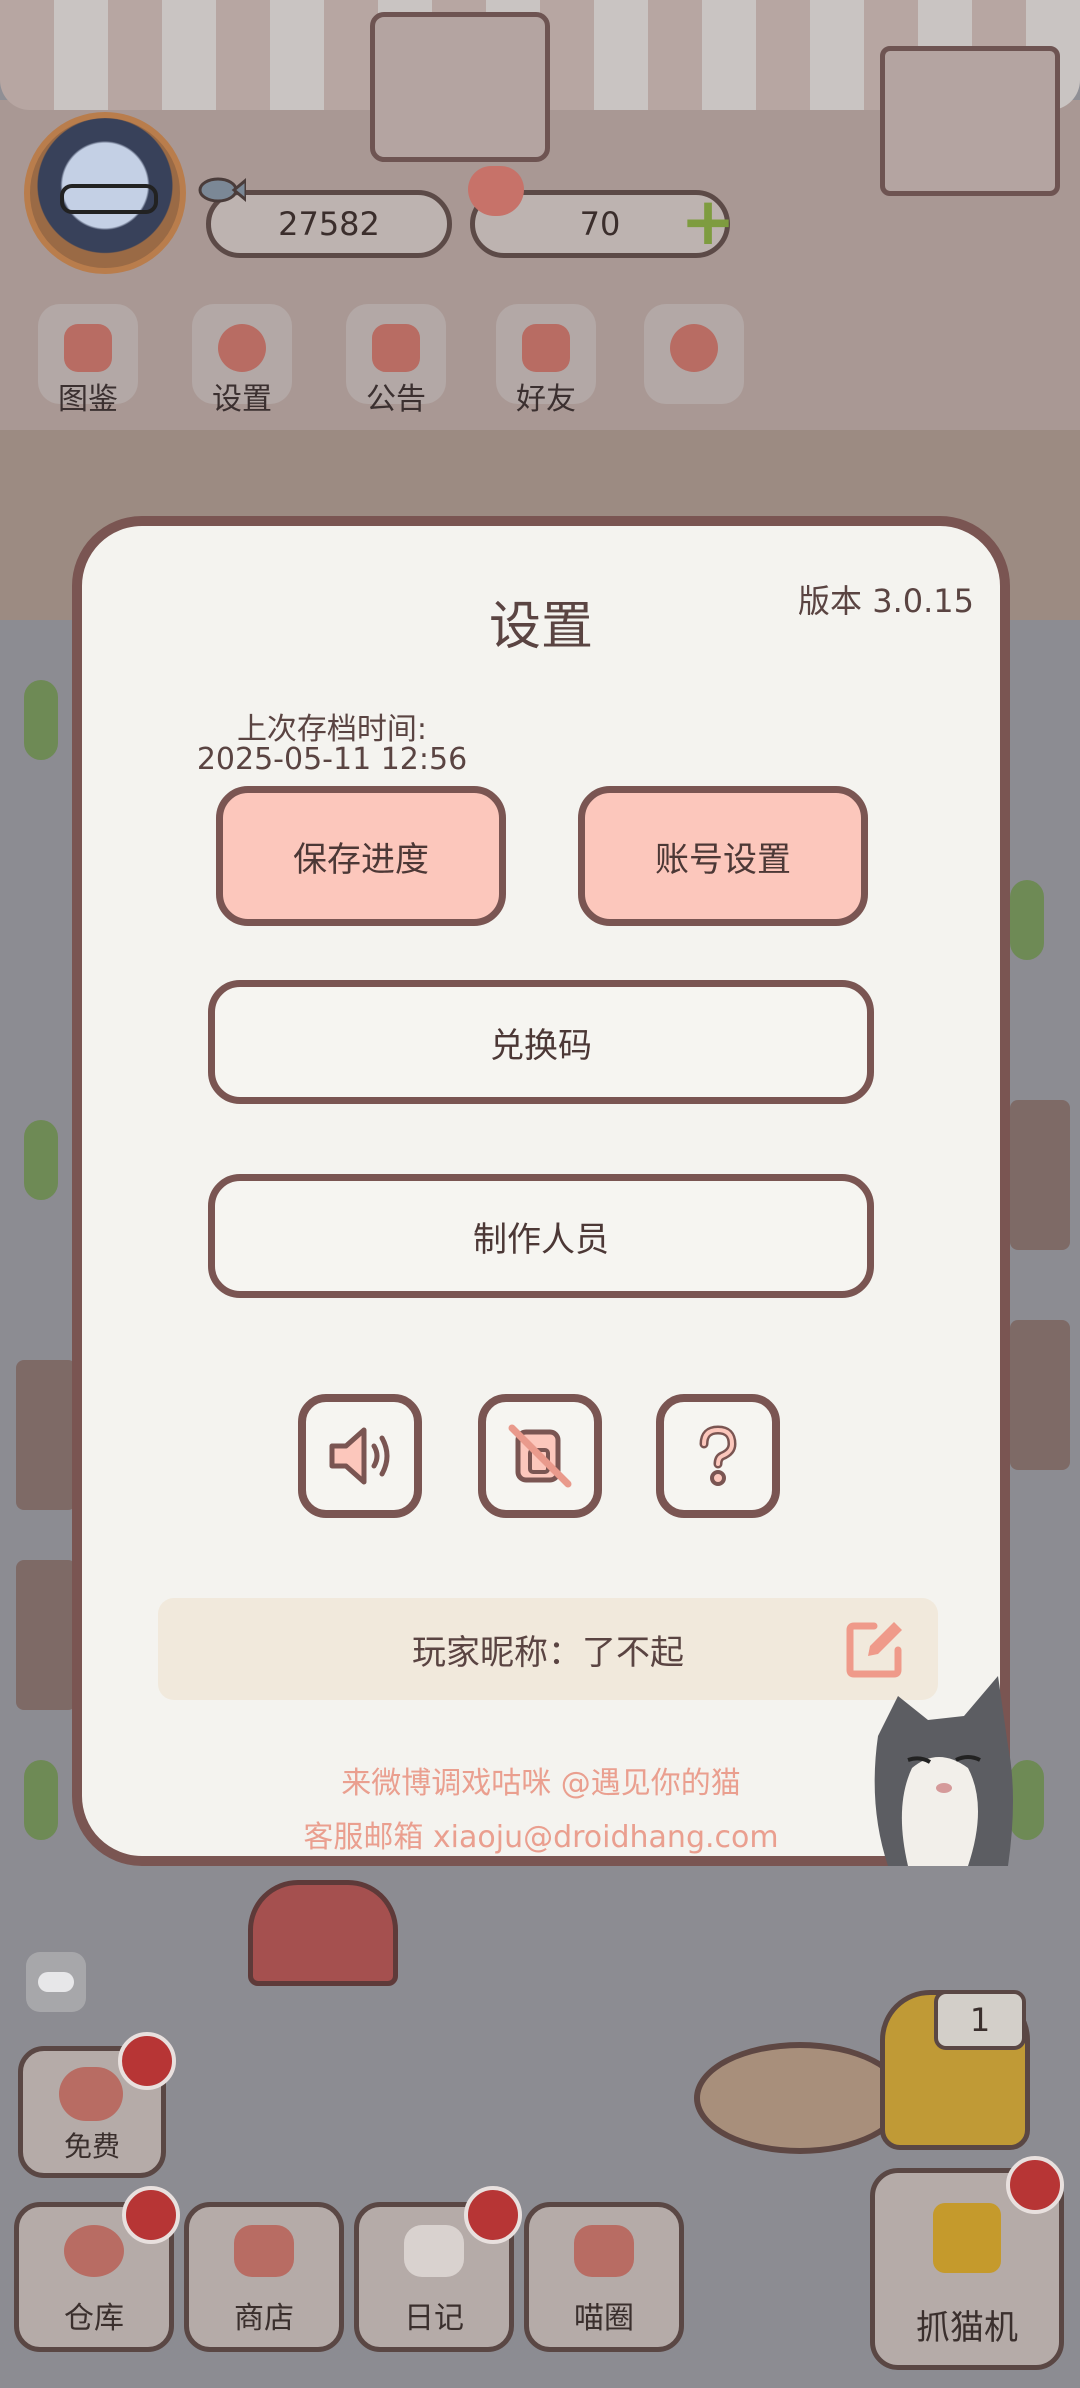  I want to click on food-bowl, so click(800, 2098).